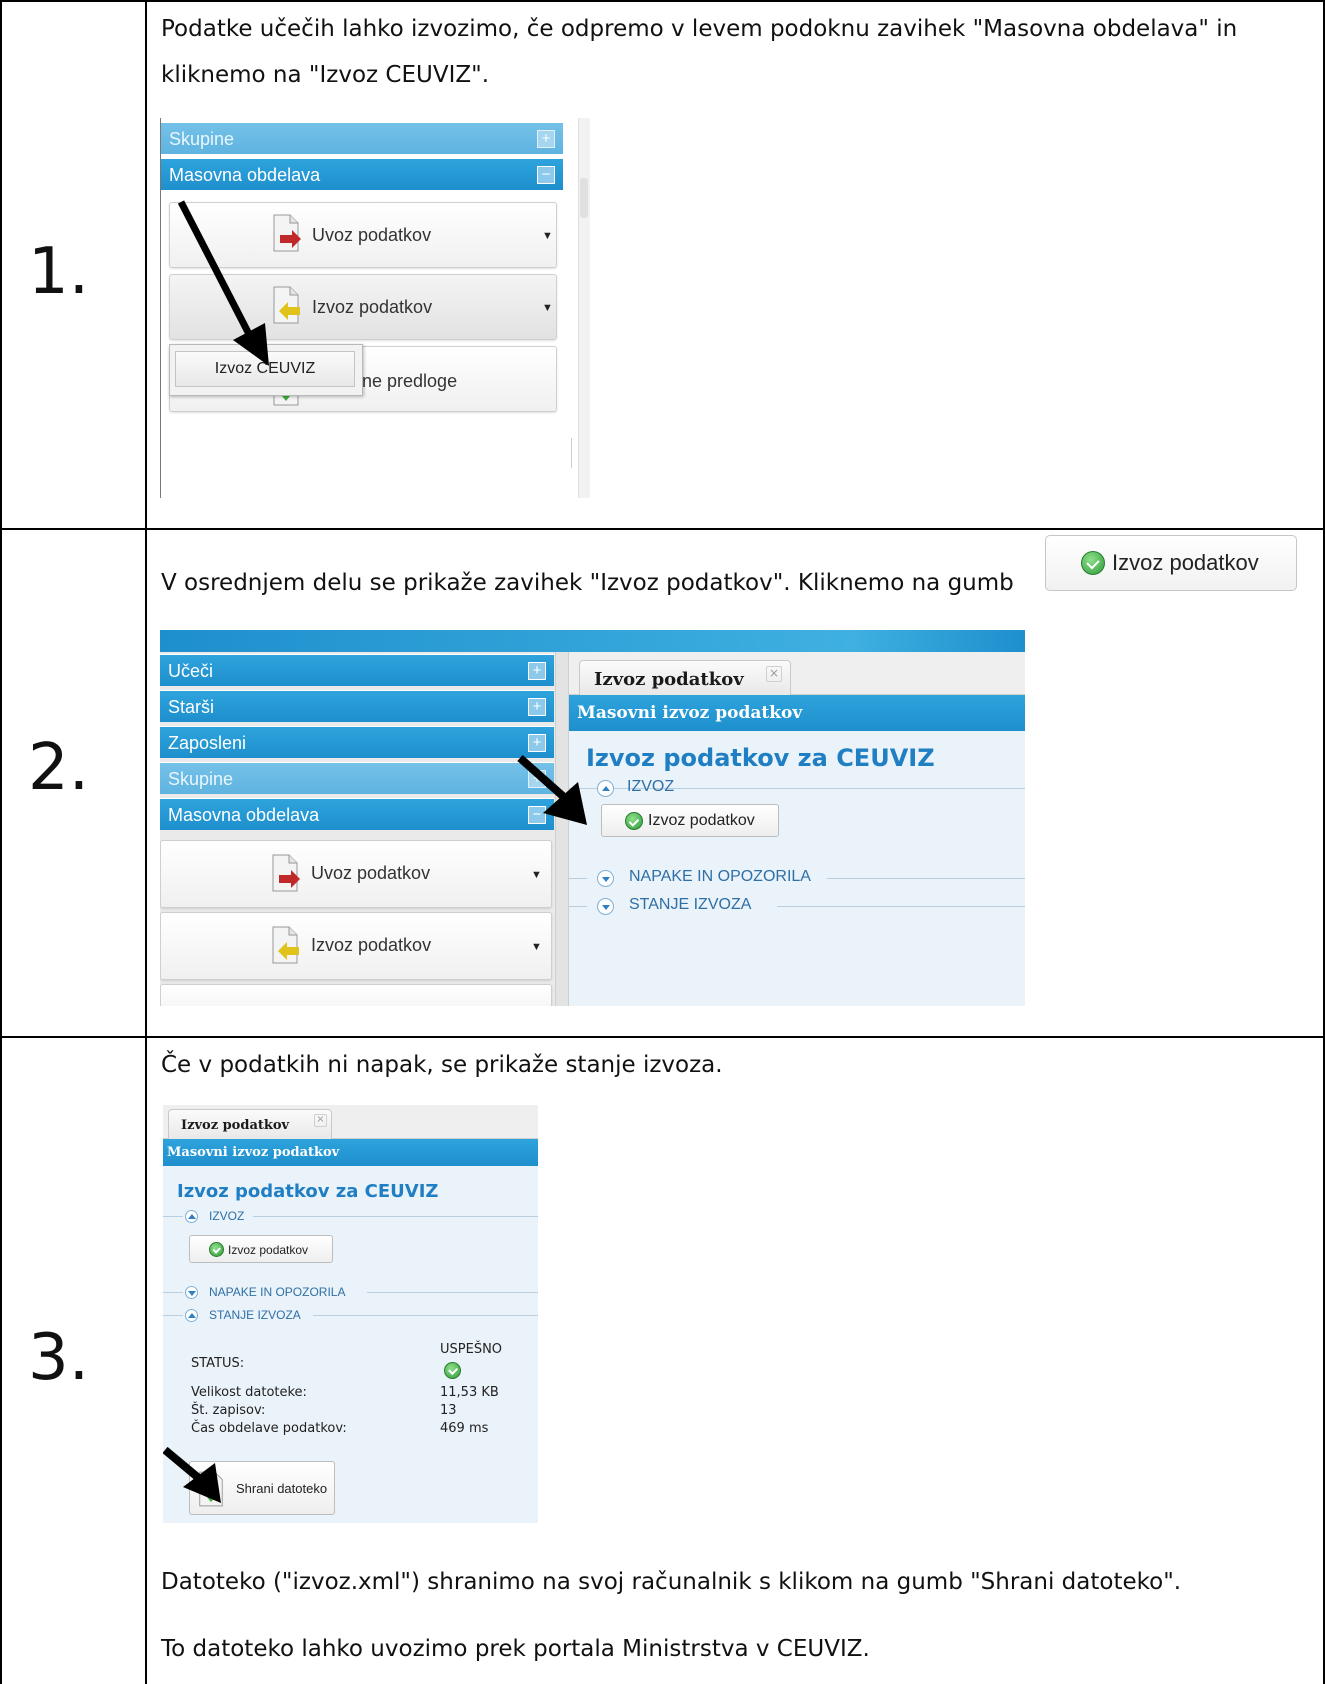  I want to click on inline-export-button-sample: Izvoz podatkov, so click(1171, 563).